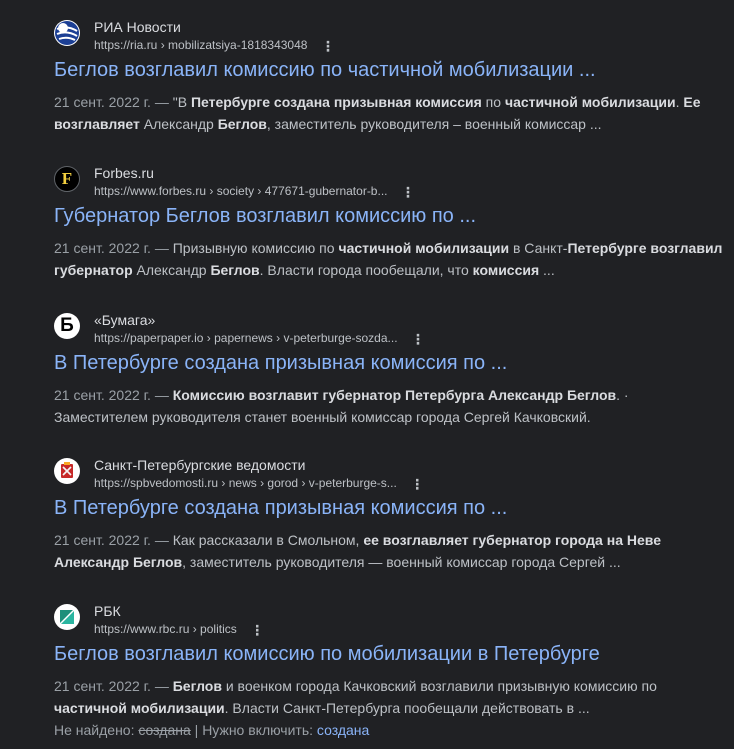 The width and height of the screenshot is (734, 749). I want to click on snippet-highlight: Петербурге создана призывная комиссия, so click(336, 102).